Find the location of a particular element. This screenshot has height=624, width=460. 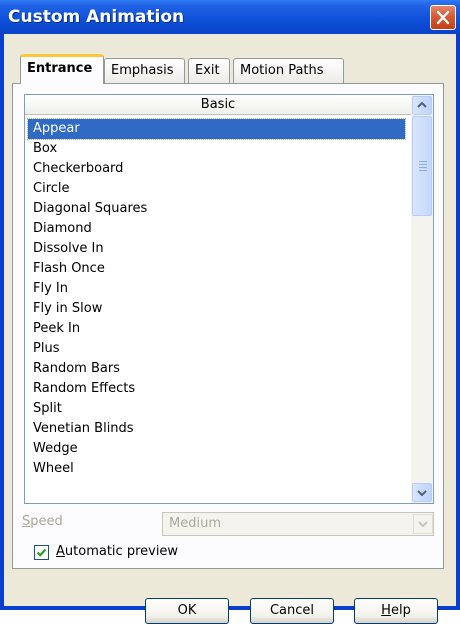

scroll-thumb is located at coordinates (422, 166).